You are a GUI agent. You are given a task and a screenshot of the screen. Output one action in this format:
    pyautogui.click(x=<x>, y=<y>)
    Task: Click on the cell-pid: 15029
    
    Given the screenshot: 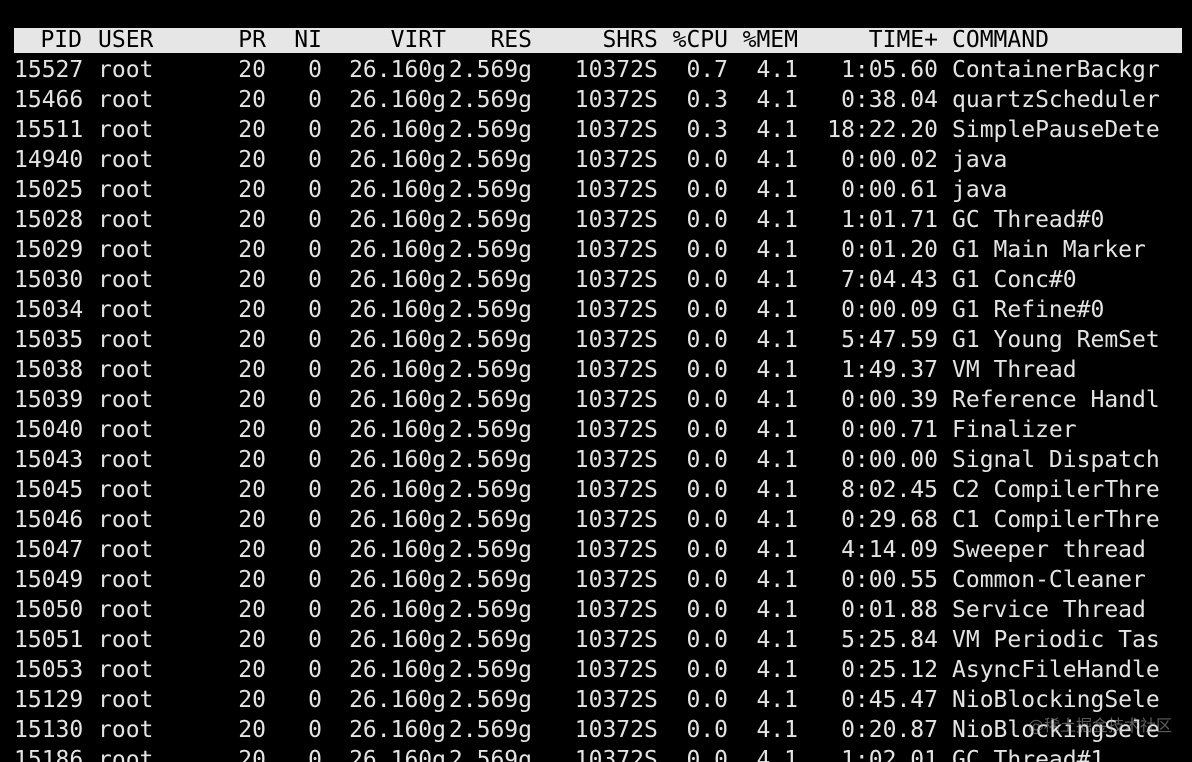 What is the action you would take?
    pyautogui.click(x=49, y=250)
    